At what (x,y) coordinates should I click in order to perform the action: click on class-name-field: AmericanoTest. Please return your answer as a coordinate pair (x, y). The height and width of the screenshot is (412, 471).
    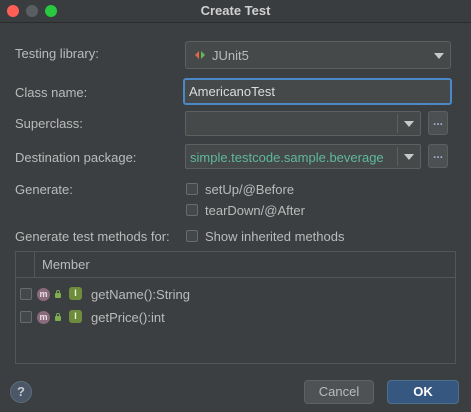
    Looking at the image, I should click on (317, 91).